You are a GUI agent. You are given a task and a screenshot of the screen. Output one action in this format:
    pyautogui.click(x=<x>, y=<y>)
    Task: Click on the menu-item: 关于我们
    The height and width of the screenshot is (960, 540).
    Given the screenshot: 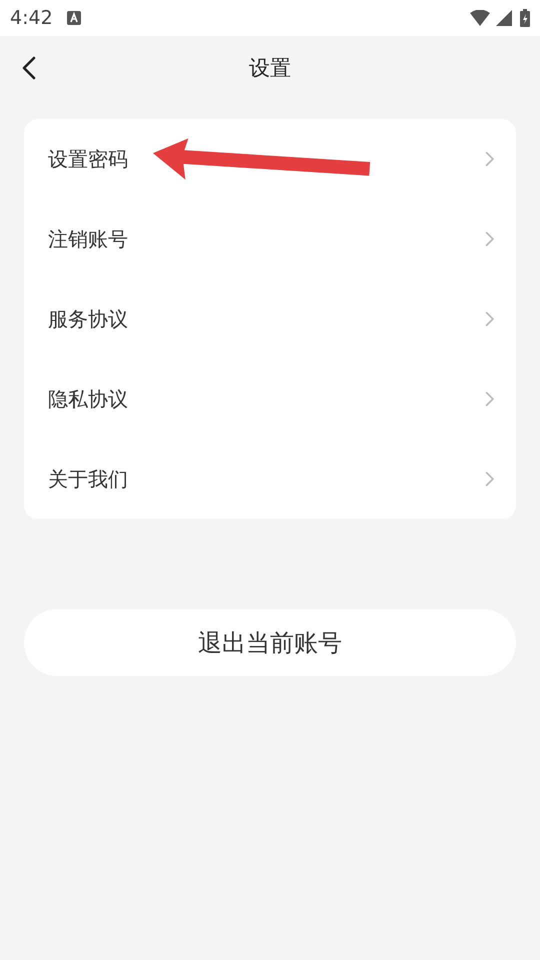 What is the action you would take?
    pyautogui.click(x=270, y=479)
    